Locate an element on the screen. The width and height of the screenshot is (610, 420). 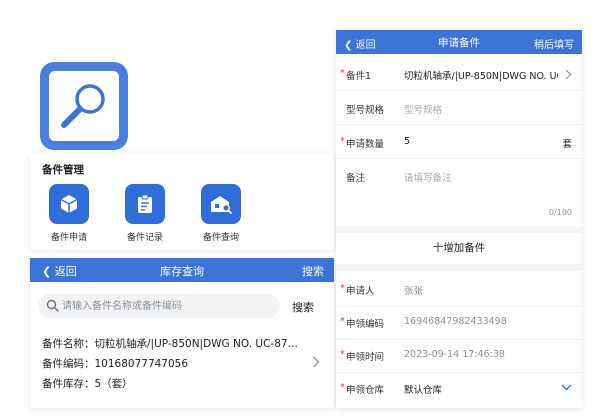
apply-parts-tile is located at coordinates (69, 204).